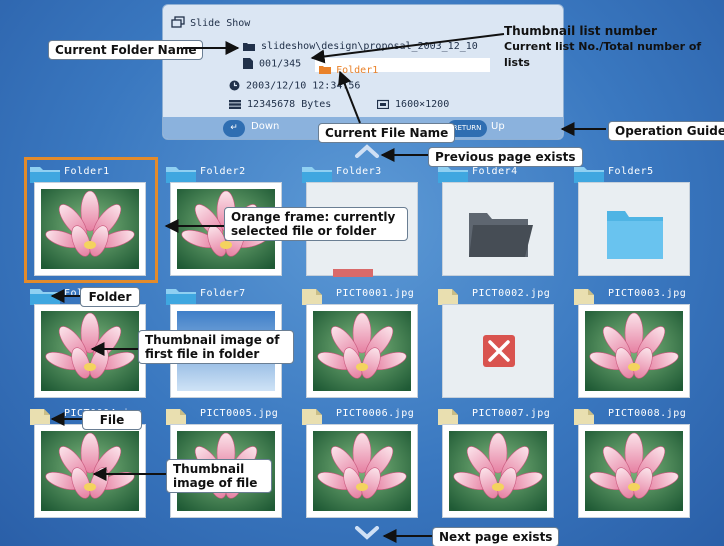  What do you see at coordinates (631, 171) in the screenshot?
I see `item-label: Folder5` at bounding box center [631, 171].